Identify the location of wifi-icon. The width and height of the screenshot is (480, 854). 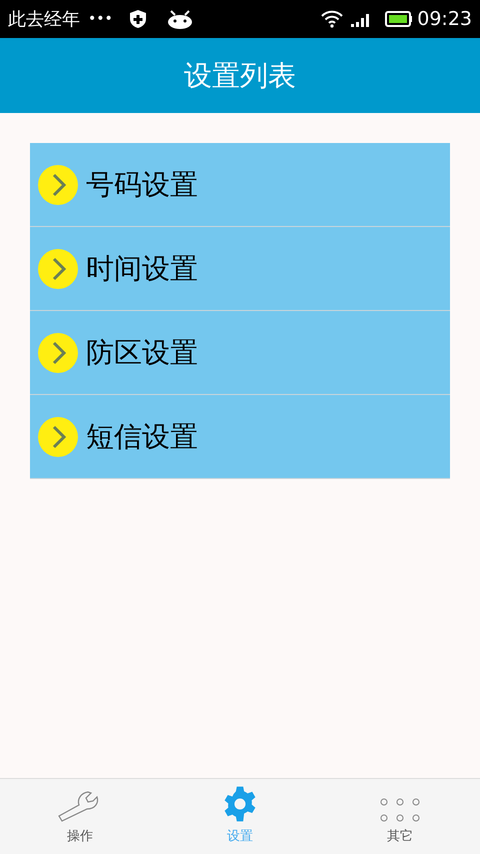
(332, 19).